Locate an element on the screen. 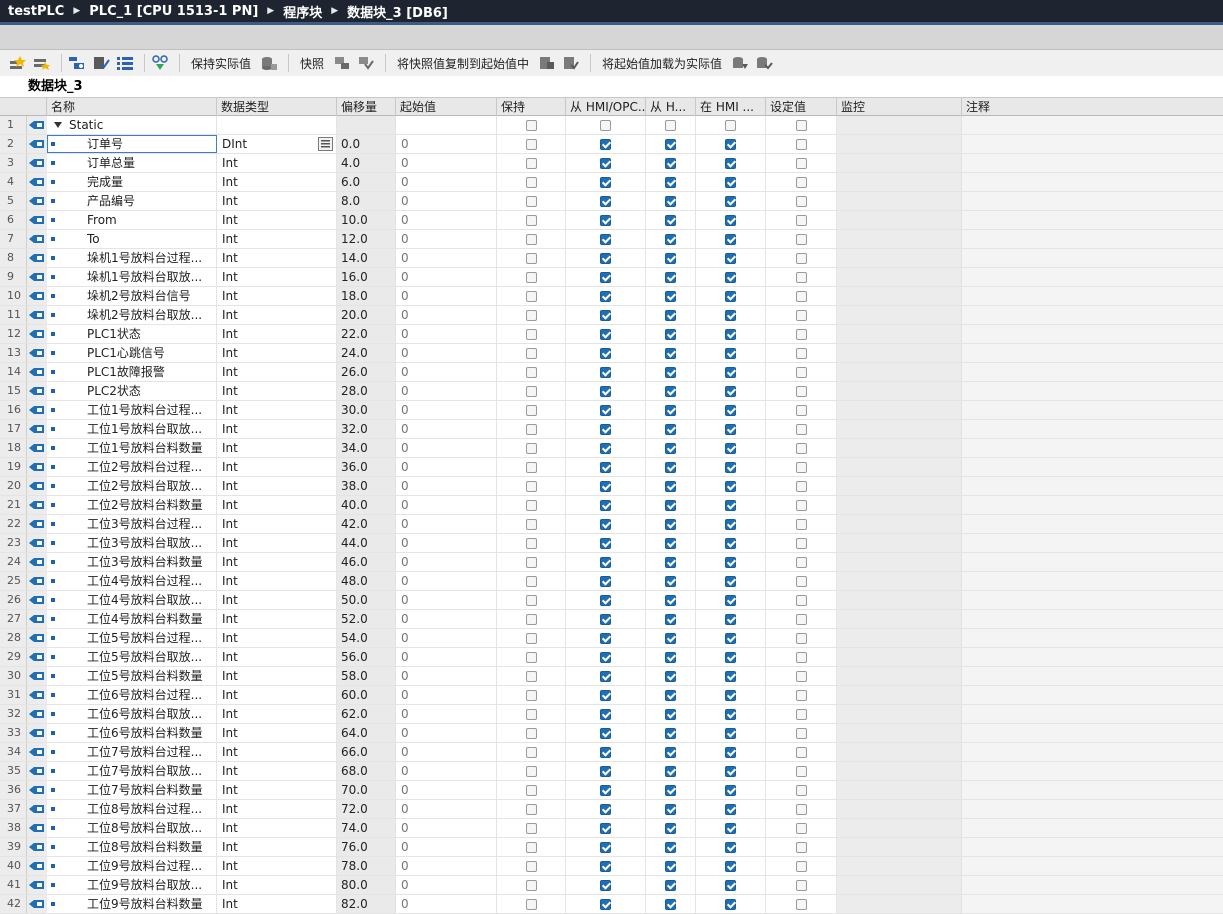 The height and width of the screenshot is (914, 1223). load-icon is located at coordinates (740, 63).